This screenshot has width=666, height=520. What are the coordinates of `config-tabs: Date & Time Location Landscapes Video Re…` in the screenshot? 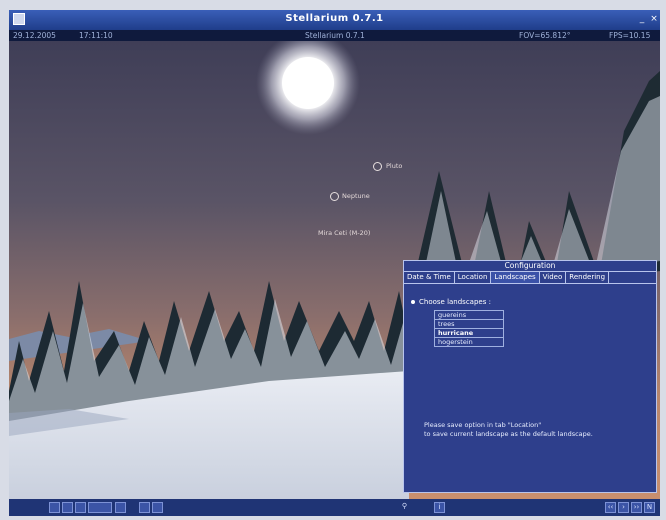 It's located at (530, 277).